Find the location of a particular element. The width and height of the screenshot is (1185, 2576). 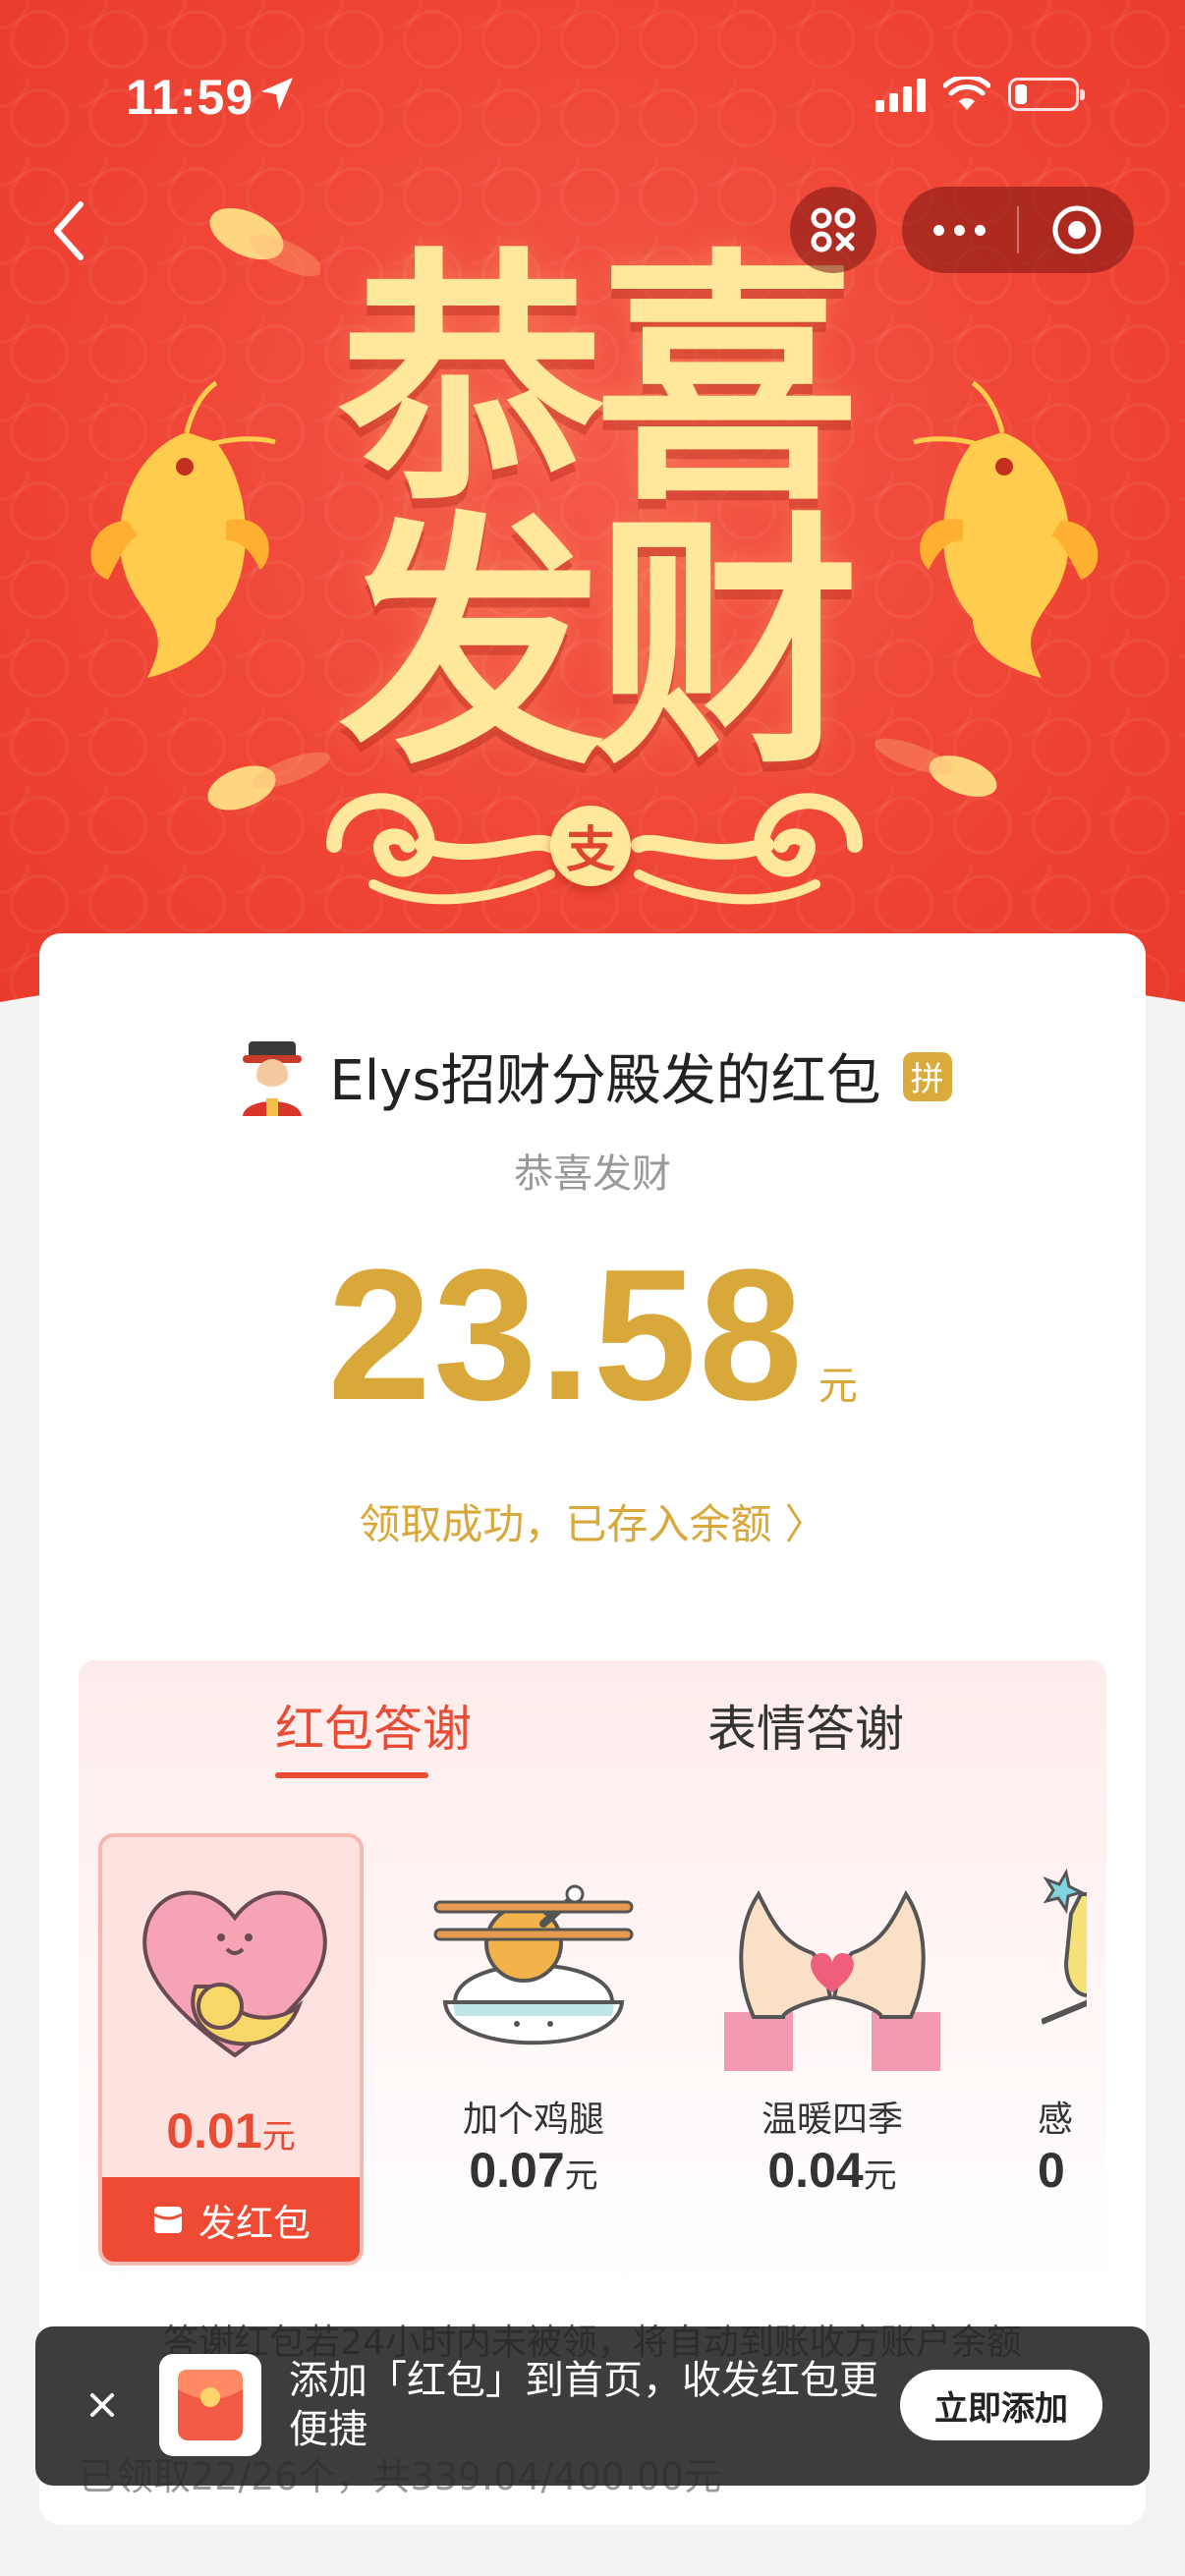

gift-price: 0.07元 is located at coordinates (534, 2170).